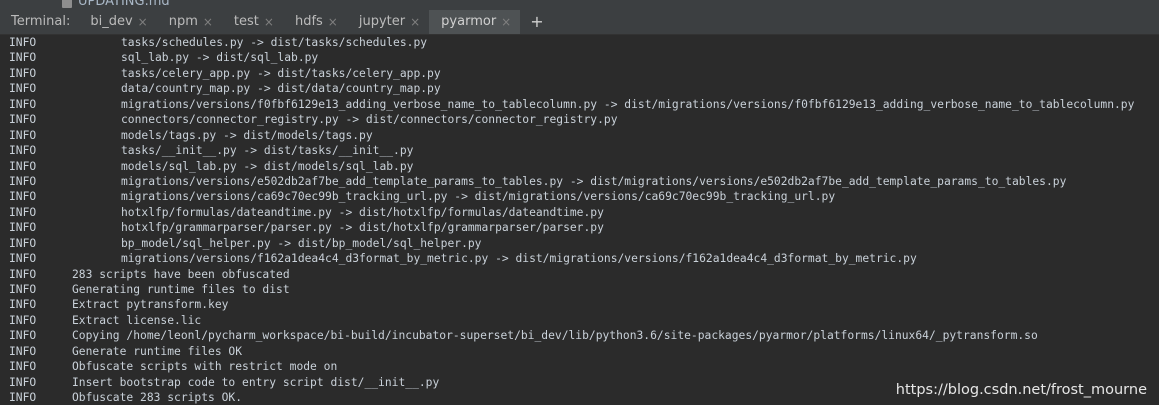 The height and width of the screenshot is (405, 1159). Describe the element at coordinates (150, 305) in the screenshot. I see `log-message: Extract pytransform.key` at that location.